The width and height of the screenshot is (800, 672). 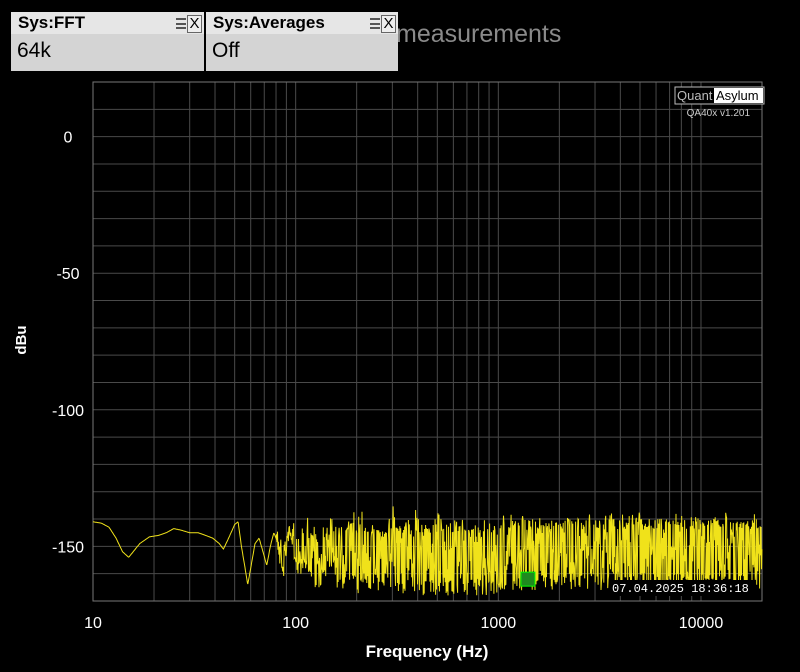 What do you see at coordinates (21, 339) in the screenshot?
I see `y-axis-label: dBu` at bounding box center [21, 339].